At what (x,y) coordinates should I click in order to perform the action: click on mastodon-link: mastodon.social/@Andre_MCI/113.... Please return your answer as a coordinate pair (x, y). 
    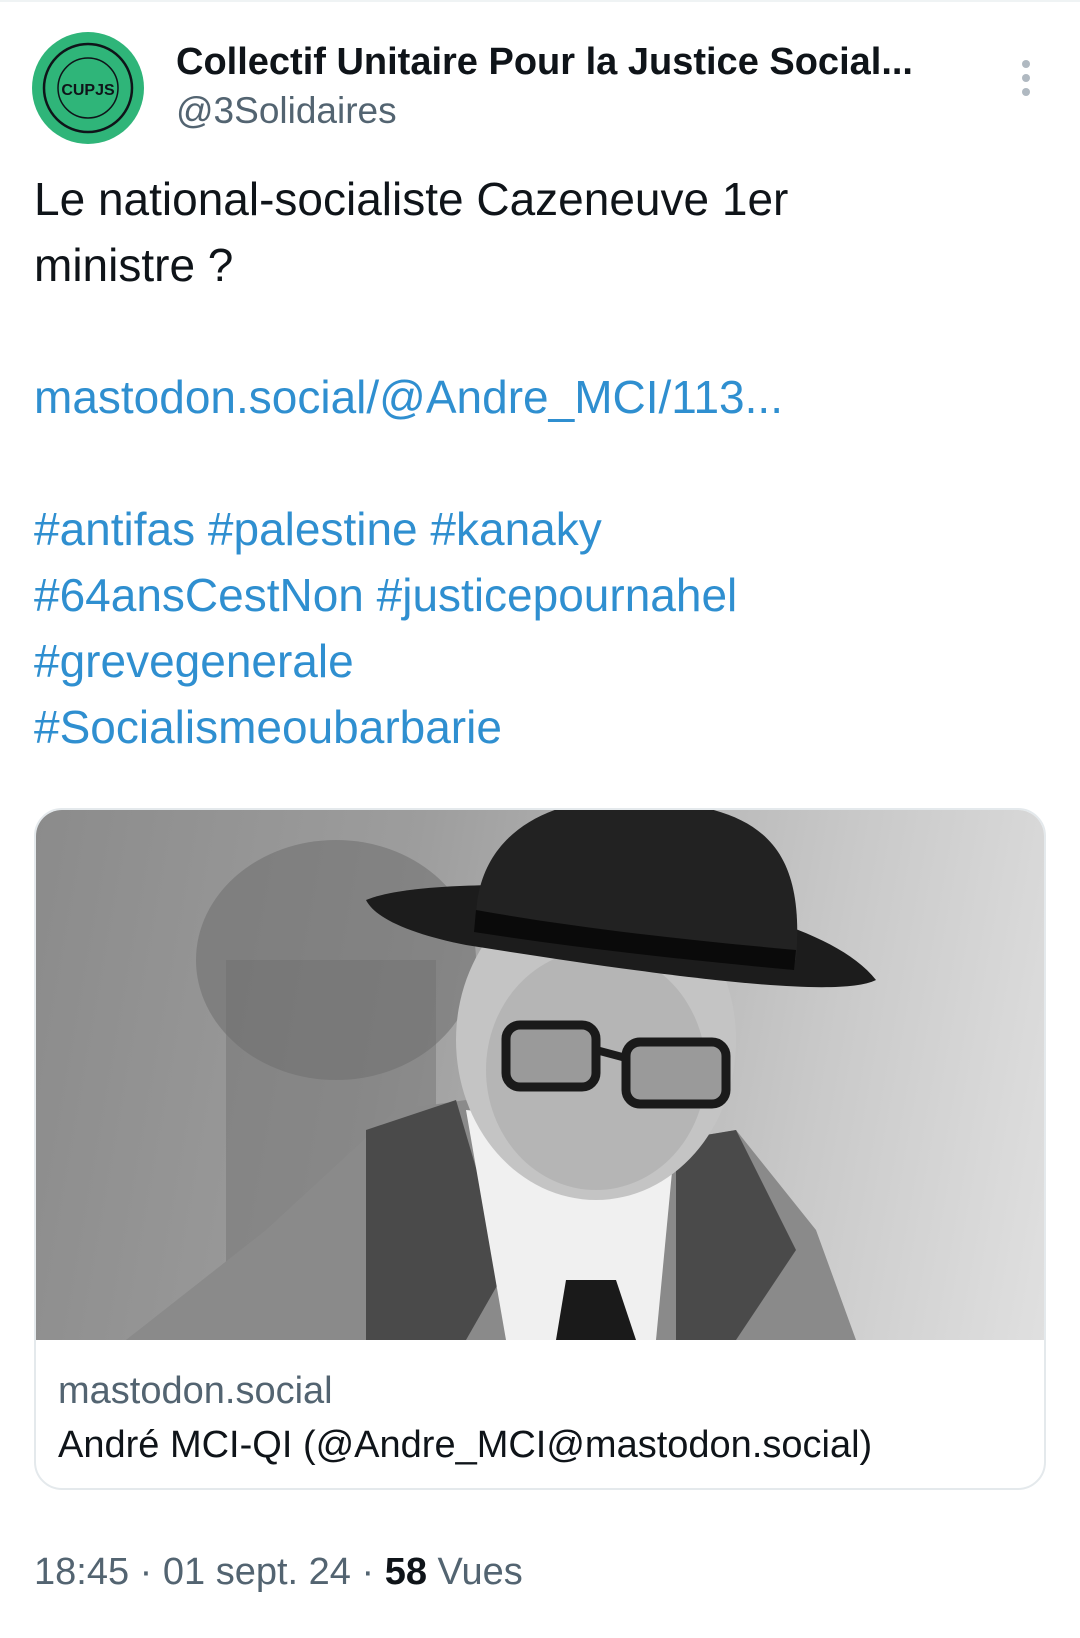
    Looking at the image, I should click on (408, 397).